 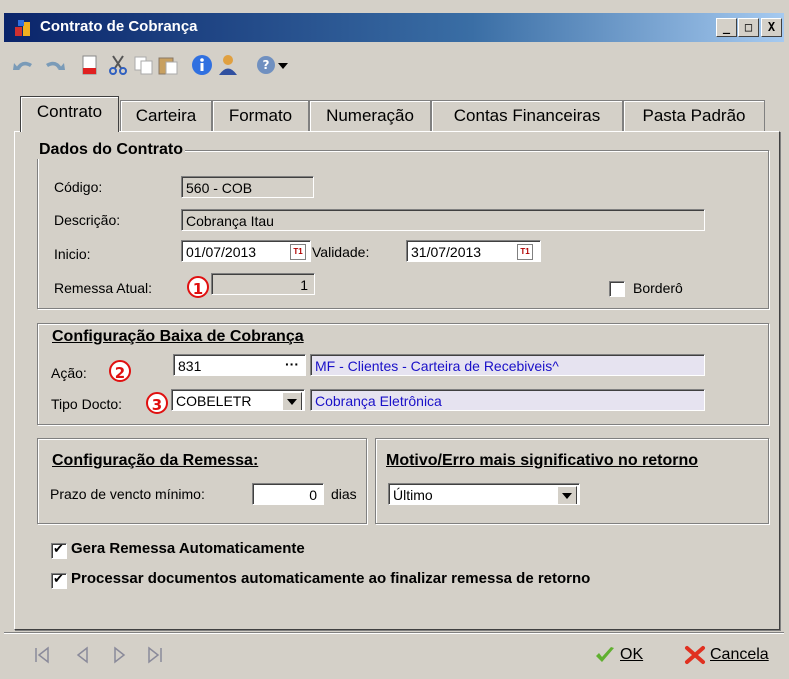 What do you see at coordinates (69, 114) in the screenshot?
I see `tab-contrato: Contrato` at bounding box center [69, 114].